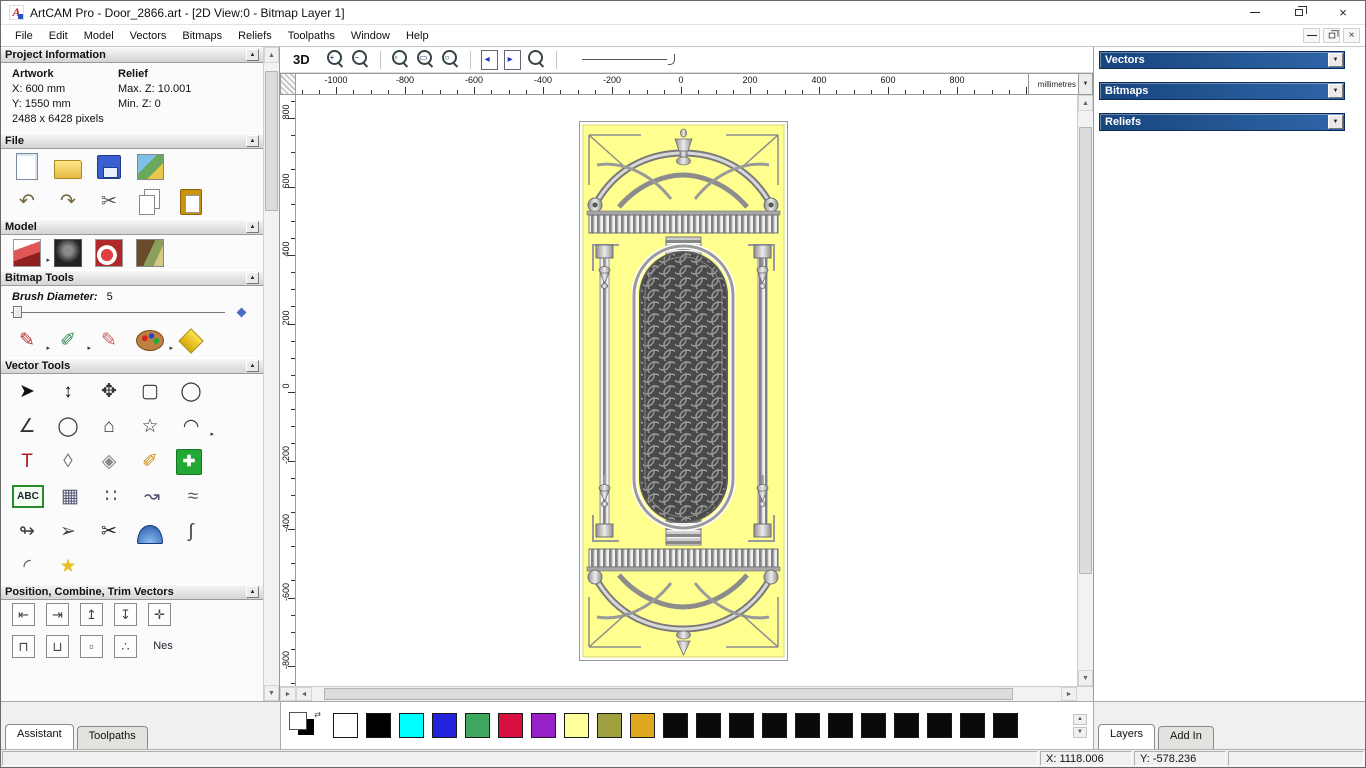 This screenshot has height=768, width=1366. Describe the element at coordinates (1222, 60) in the screenshot. I see `panel-header-vectors: Vectors ▼` at that location.